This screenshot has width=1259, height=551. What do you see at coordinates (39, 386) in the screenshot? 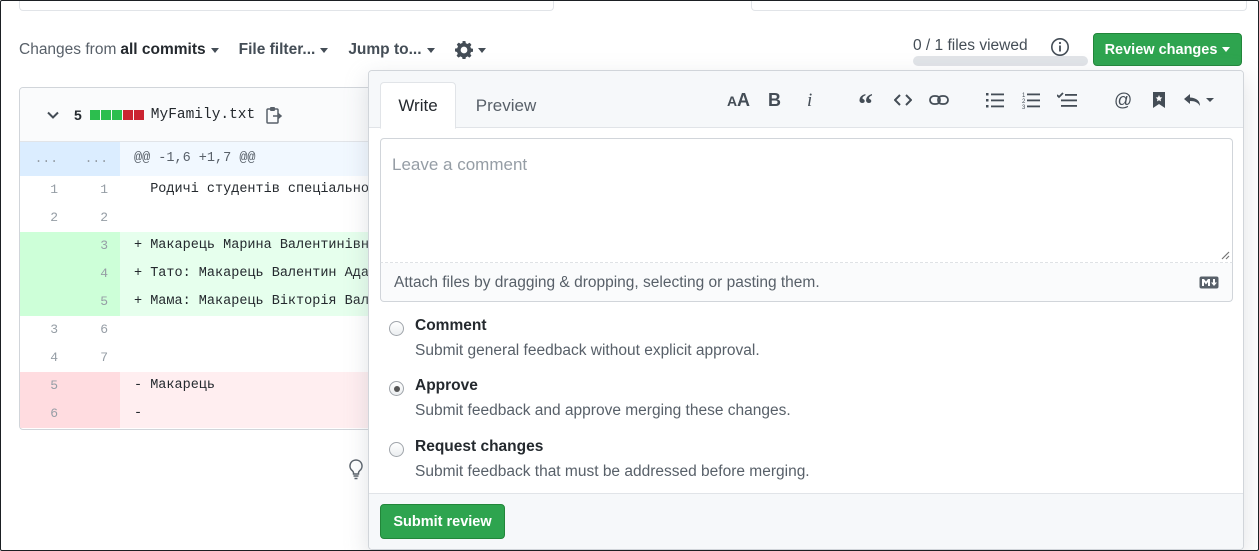
I see `old-line-number: 5` at bounding box center [39, 386].